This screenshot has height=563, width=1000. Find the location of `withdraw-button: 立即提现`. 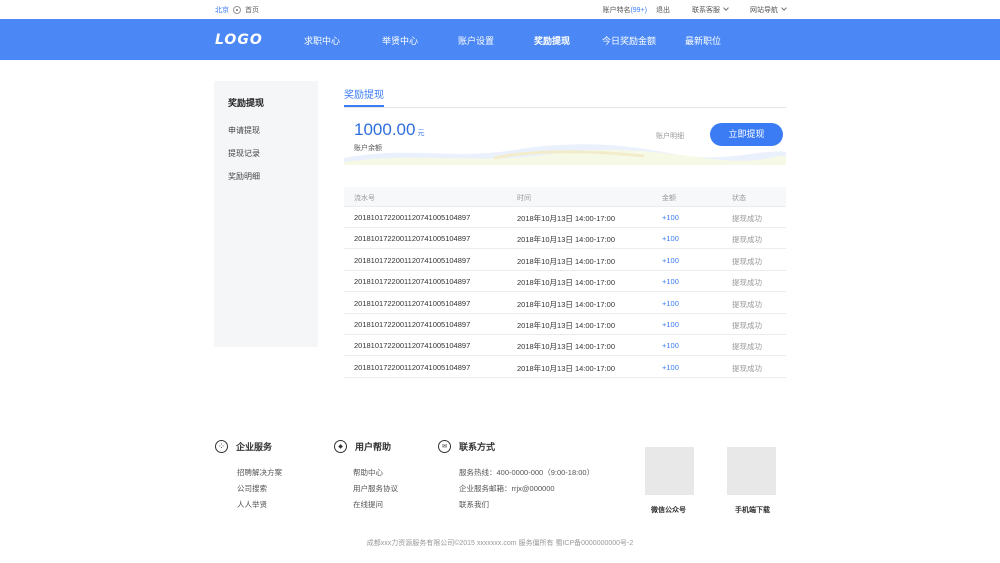

withdraw-button: 立即提现 is located at coordinates (746, 134).